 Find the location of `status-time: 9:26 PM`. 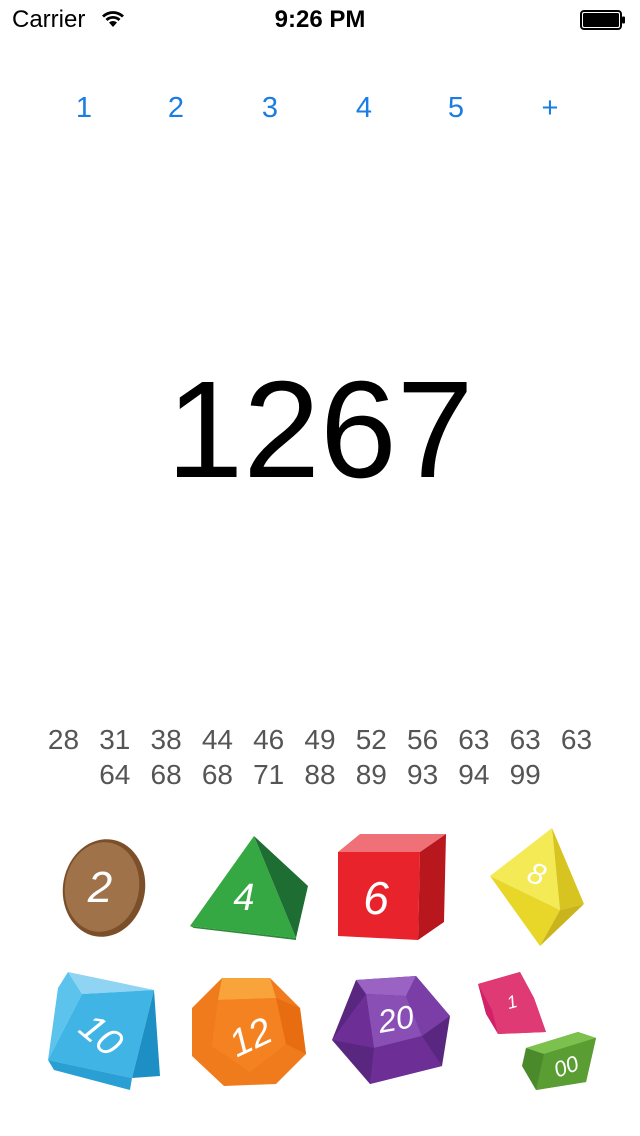

status-time: 9:26 PM is located at coordinates (320, 19).